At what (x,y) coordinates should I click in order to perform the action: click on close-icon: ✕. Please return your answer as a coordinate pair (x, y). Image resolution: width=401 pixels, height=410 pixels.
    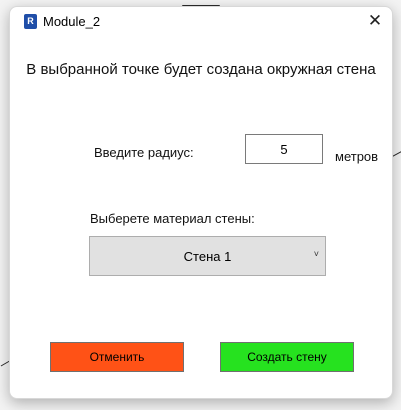
    Looking at the image, I should click on (375, 20).